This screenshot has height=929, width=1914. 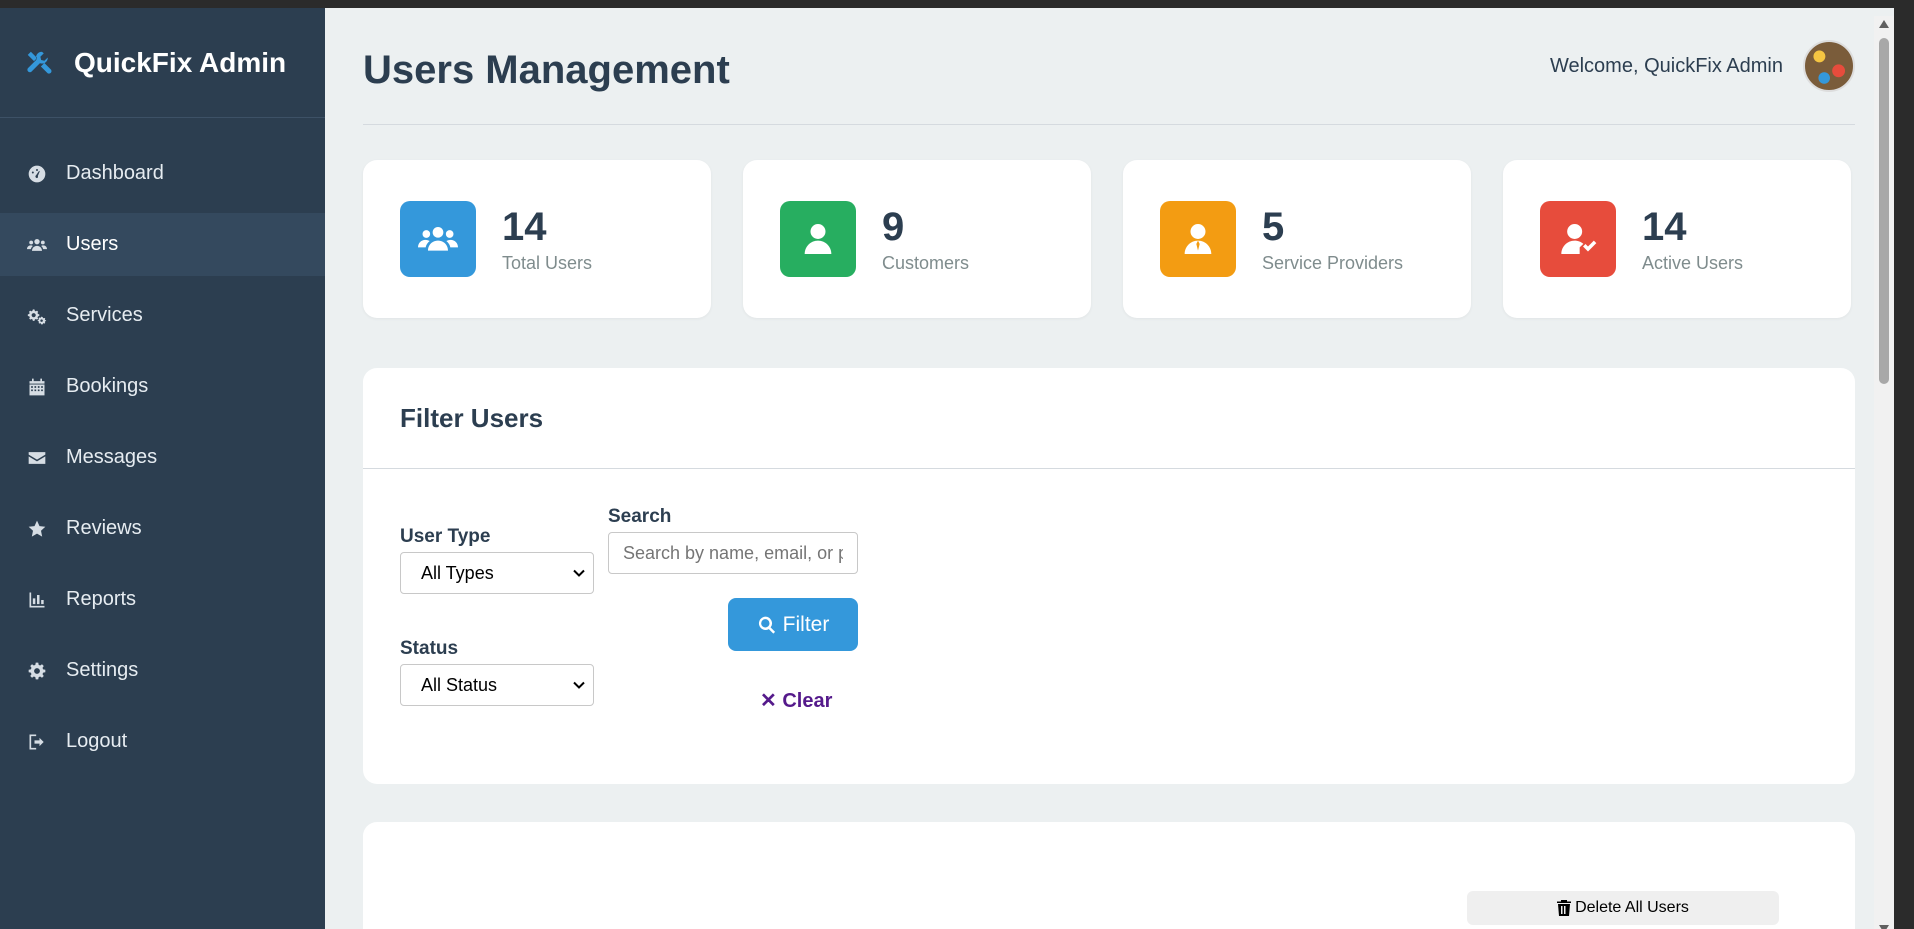 What do you see at coordinates (497, 573) in the screenshot?
I see `user-type-select: All Types` at bounding box center [497, 573].